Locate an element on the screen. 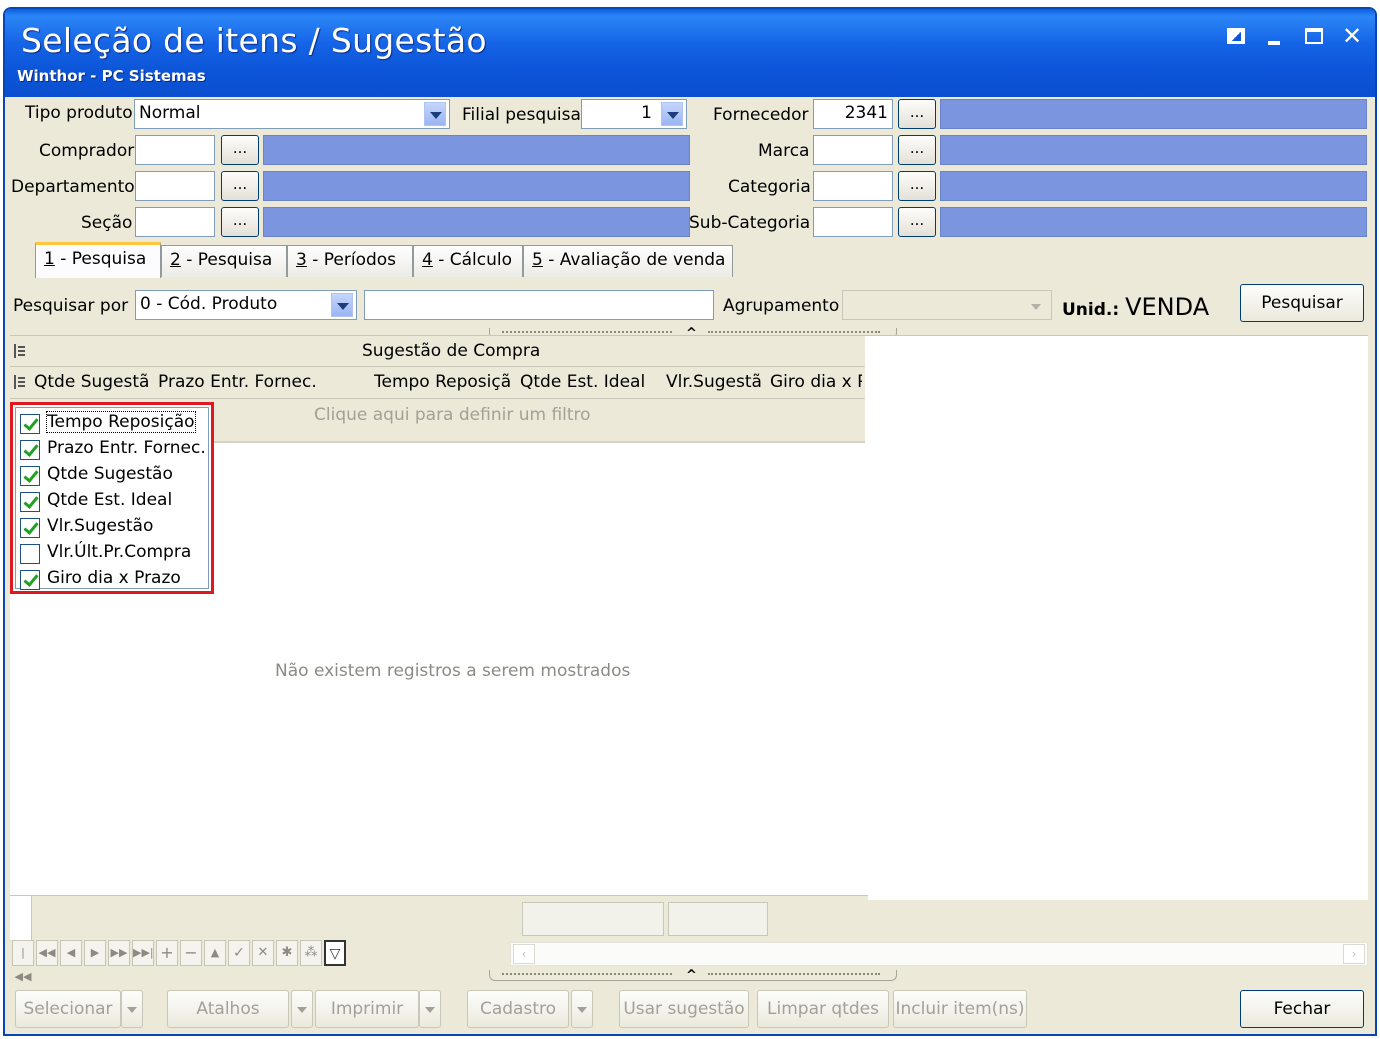 The height and width of the screenshot is (1039, 1380). fornecedor-label: Fornecedor is located at coordinates (761, 115).